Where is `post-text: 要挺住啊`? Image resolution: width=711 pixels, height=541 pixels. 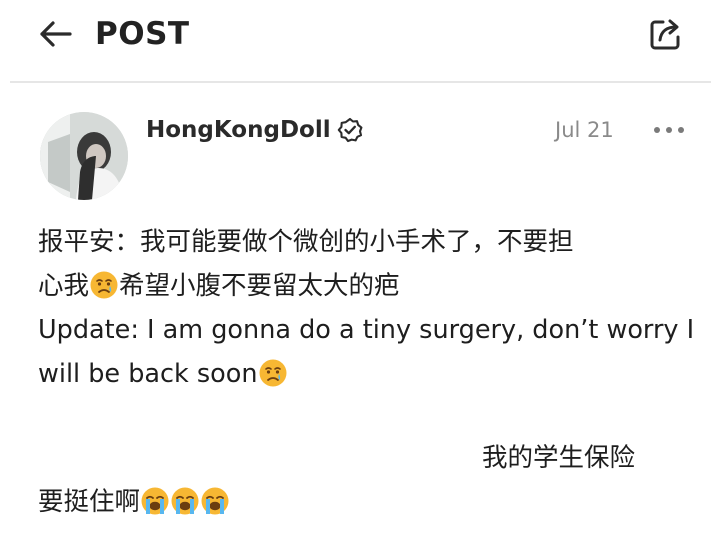 post-text: 要挺住啊 is located at coordinates (89, 502).